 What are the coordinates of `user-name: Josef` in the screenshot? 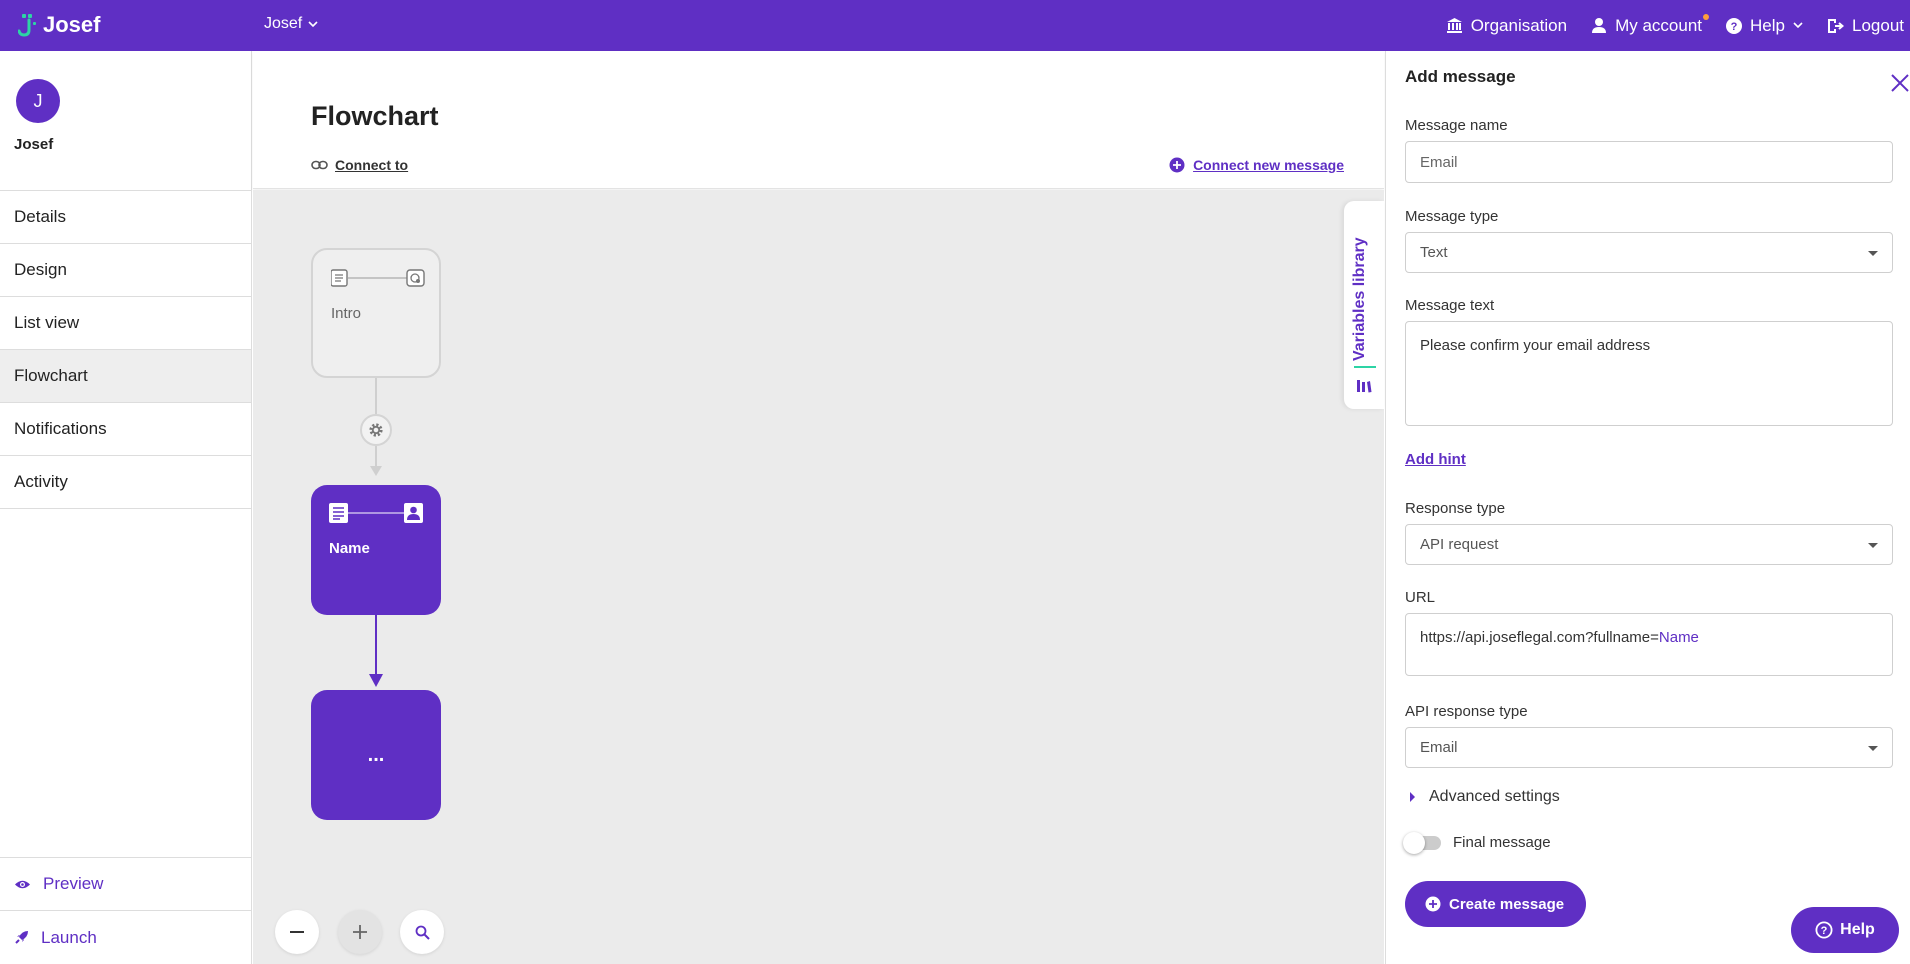 It's located at (34, 144).